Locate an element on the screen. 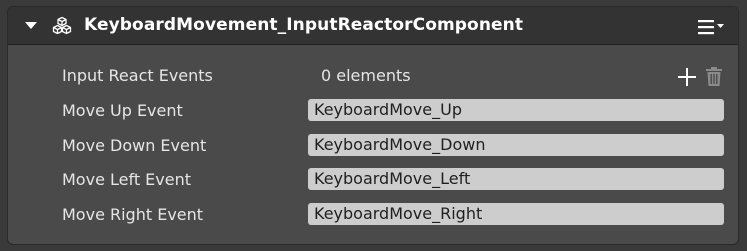  move-left-event-field: KeyboardMove_Left is located at coordinates (516, 179).